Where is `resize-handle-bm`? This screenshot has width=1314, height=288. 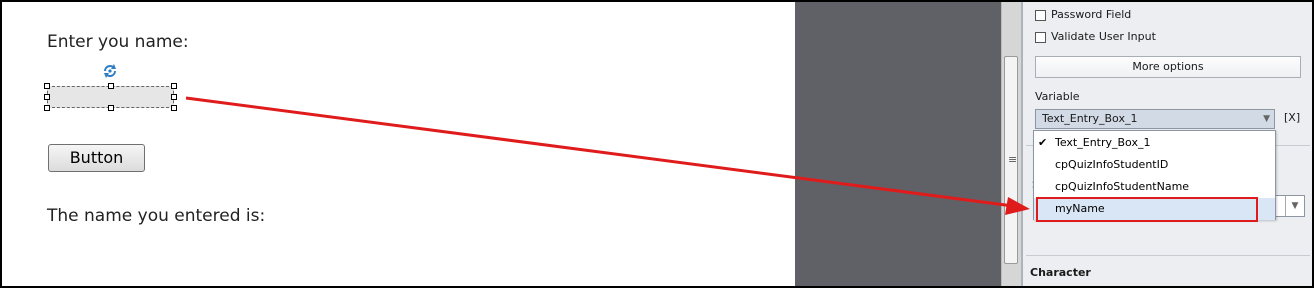
resize-handle-bm is located at coordinates (111, 108).